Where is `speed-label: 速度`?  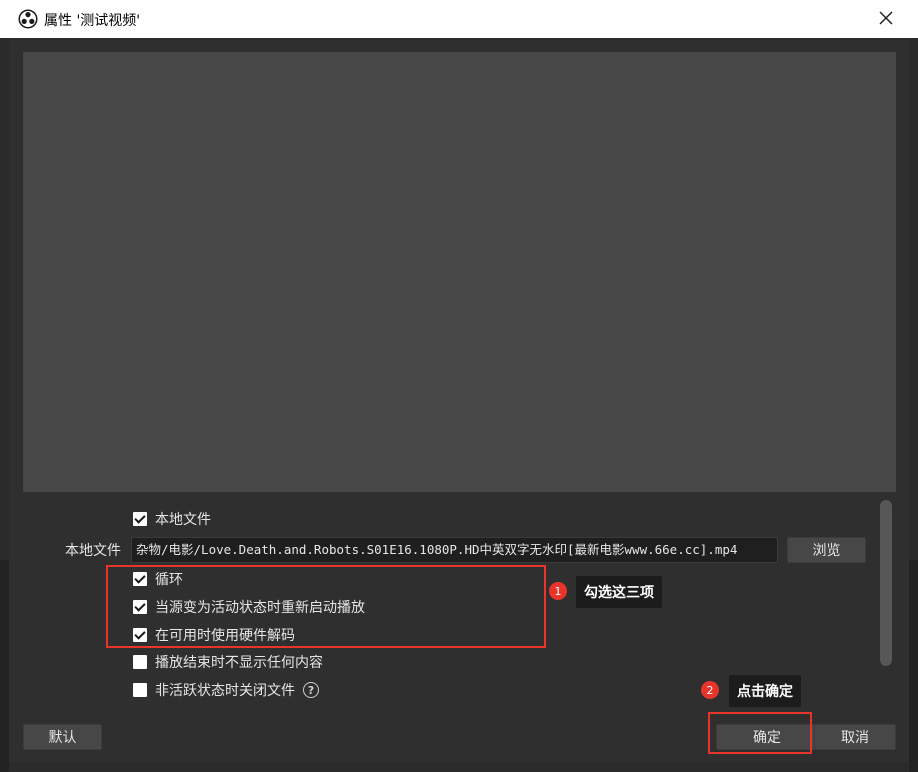
speed-label: 速度 is located at coordinates (108, 715).